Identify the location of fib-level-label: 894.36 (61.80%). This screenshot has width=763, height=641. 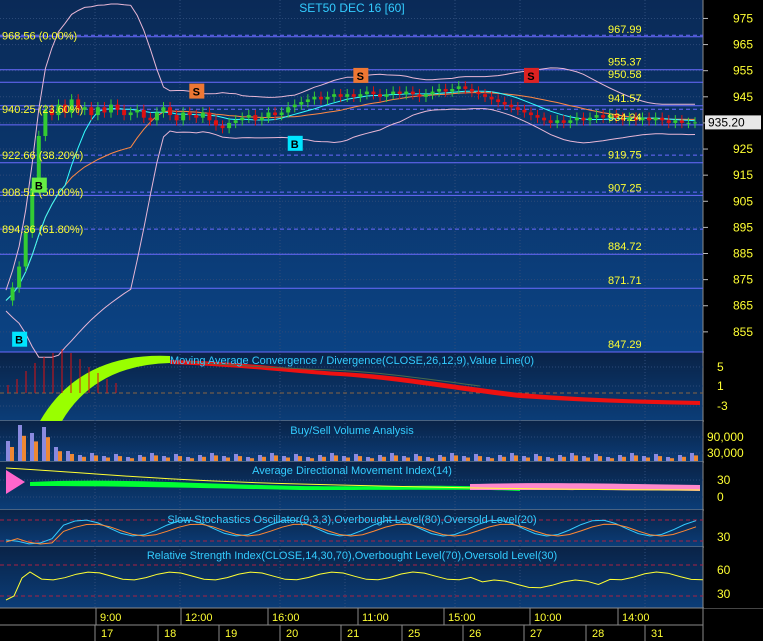
(42, 230).